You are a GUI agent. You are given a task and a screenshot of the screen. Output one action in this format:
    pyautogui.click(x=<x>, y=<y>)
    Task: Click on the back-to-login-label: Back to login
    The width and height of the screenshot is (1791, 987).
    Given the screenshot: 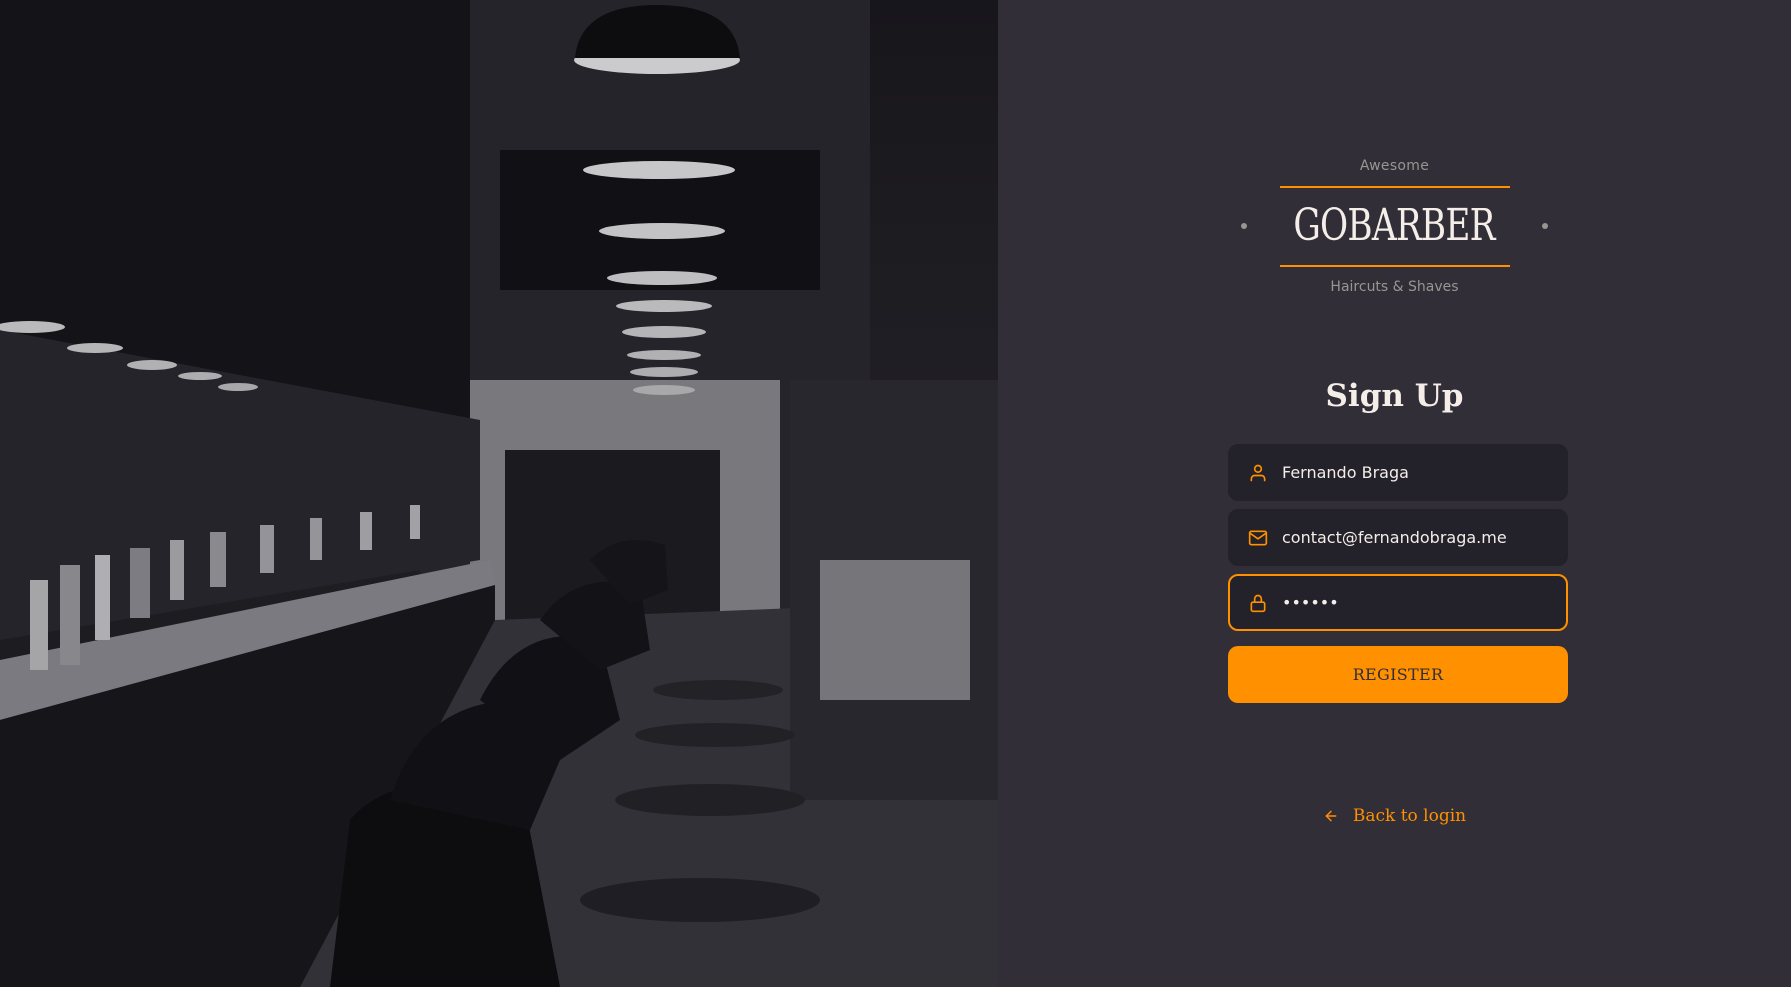 What is the action you would take?
    pyautogui.click(x=1409, y=816)
    